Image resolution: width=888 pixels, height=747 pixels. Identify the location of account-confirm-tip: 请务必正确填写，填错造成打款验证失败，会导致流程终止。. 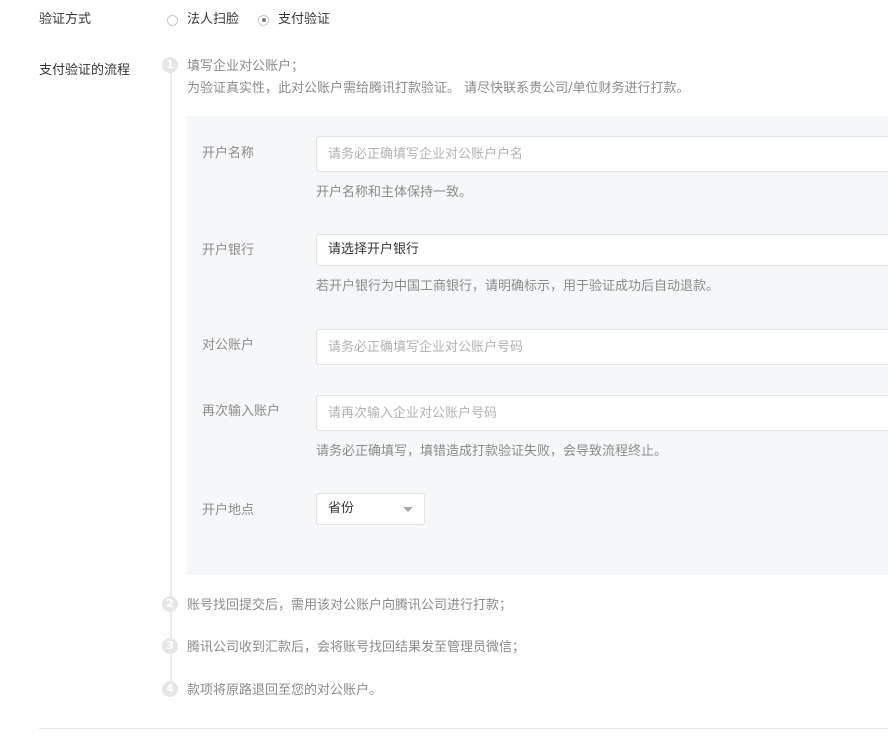
(492, 451).